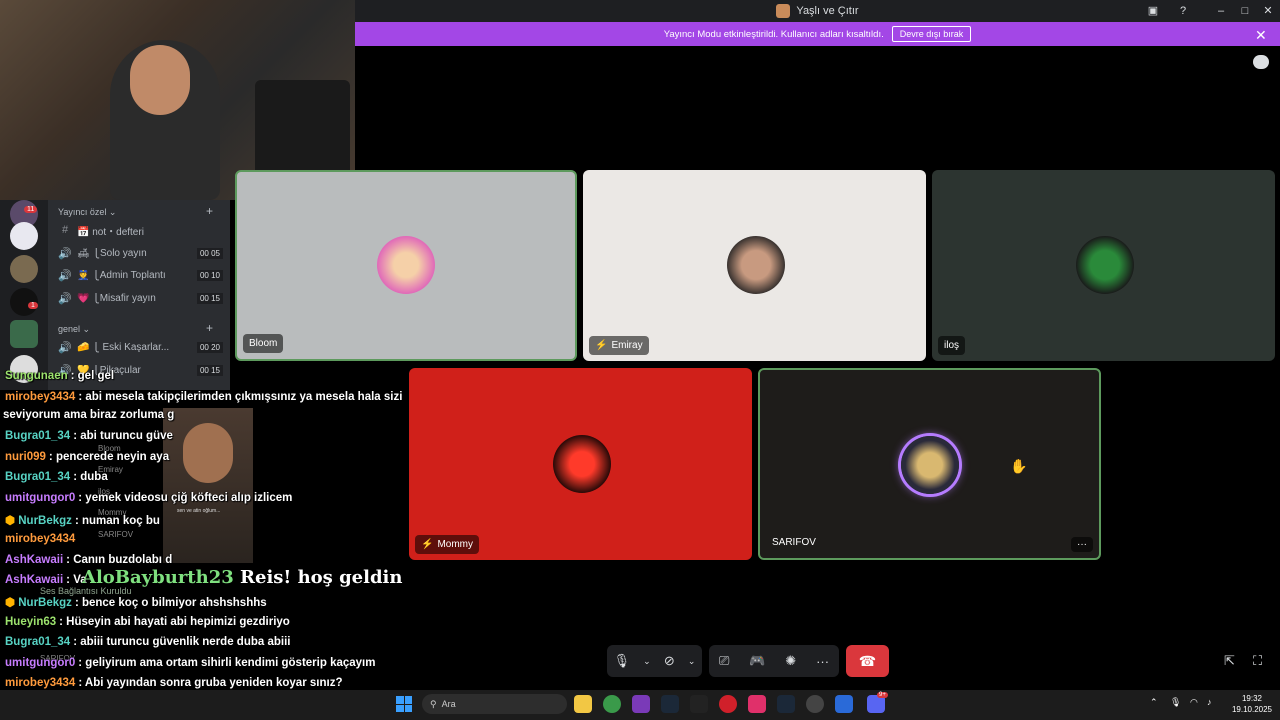 This screenshot has width=1280, height=720. I want to click on user-limit-badge: 00 05, so click(209, 253).